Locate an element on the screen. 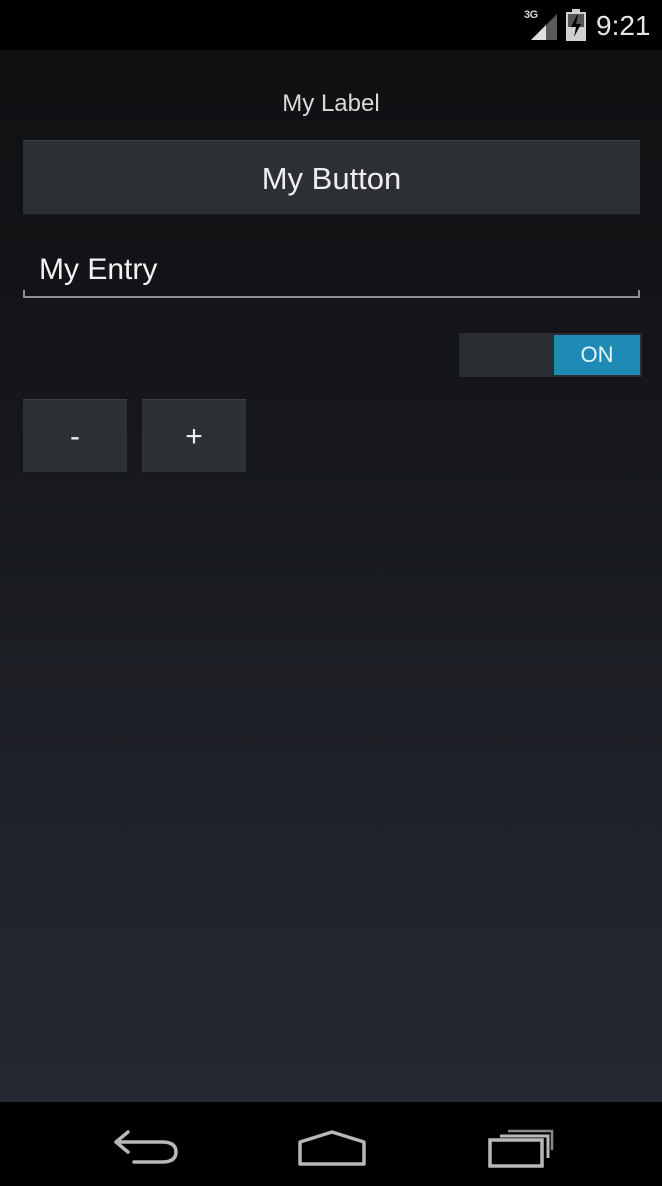 The width and height of the screenshot is (662, 1186). entry-value: My Entry is located at coordinates (98, 269).